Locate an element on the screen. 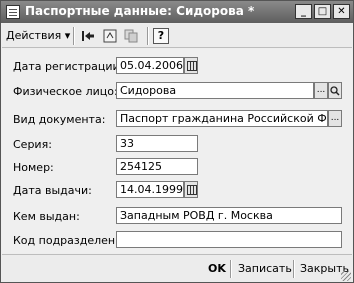 This screenshot has height=283, width=354. person-field: Сидорова is located at coordinates (215, 90).